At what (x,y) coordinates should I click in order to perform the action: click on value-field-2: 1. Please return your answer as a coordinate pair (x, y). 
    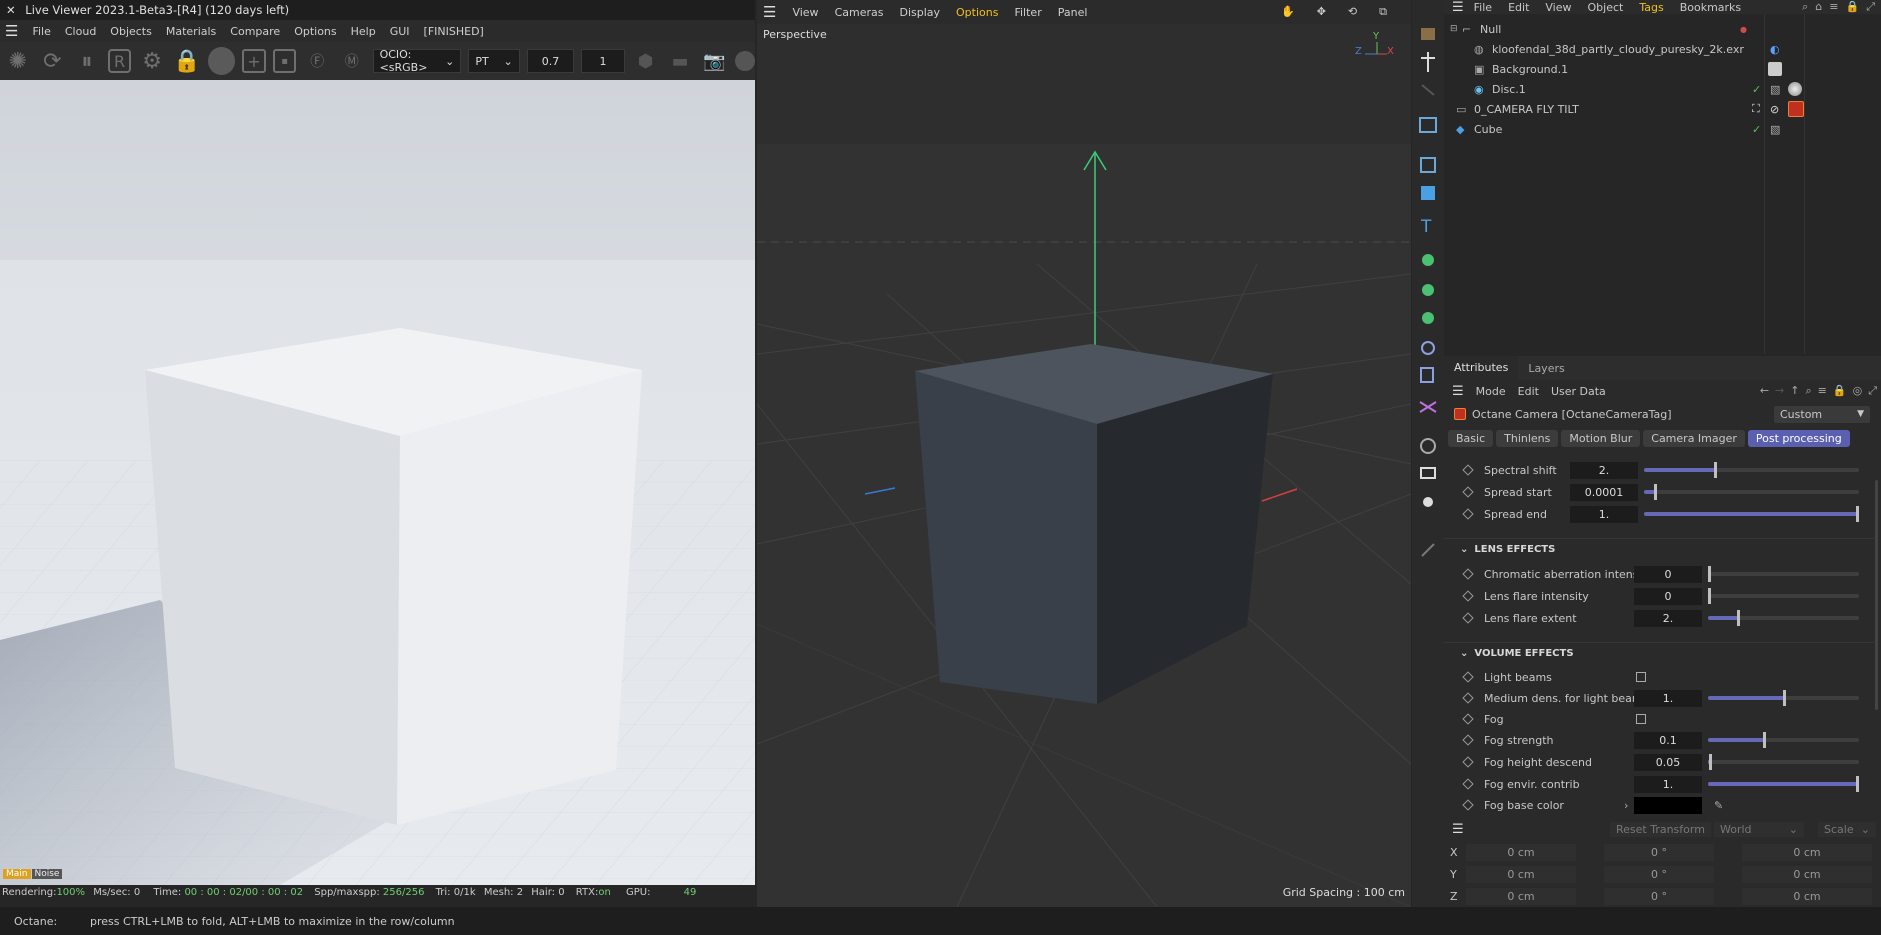
    Looking at the image, I should click on (603, 61).